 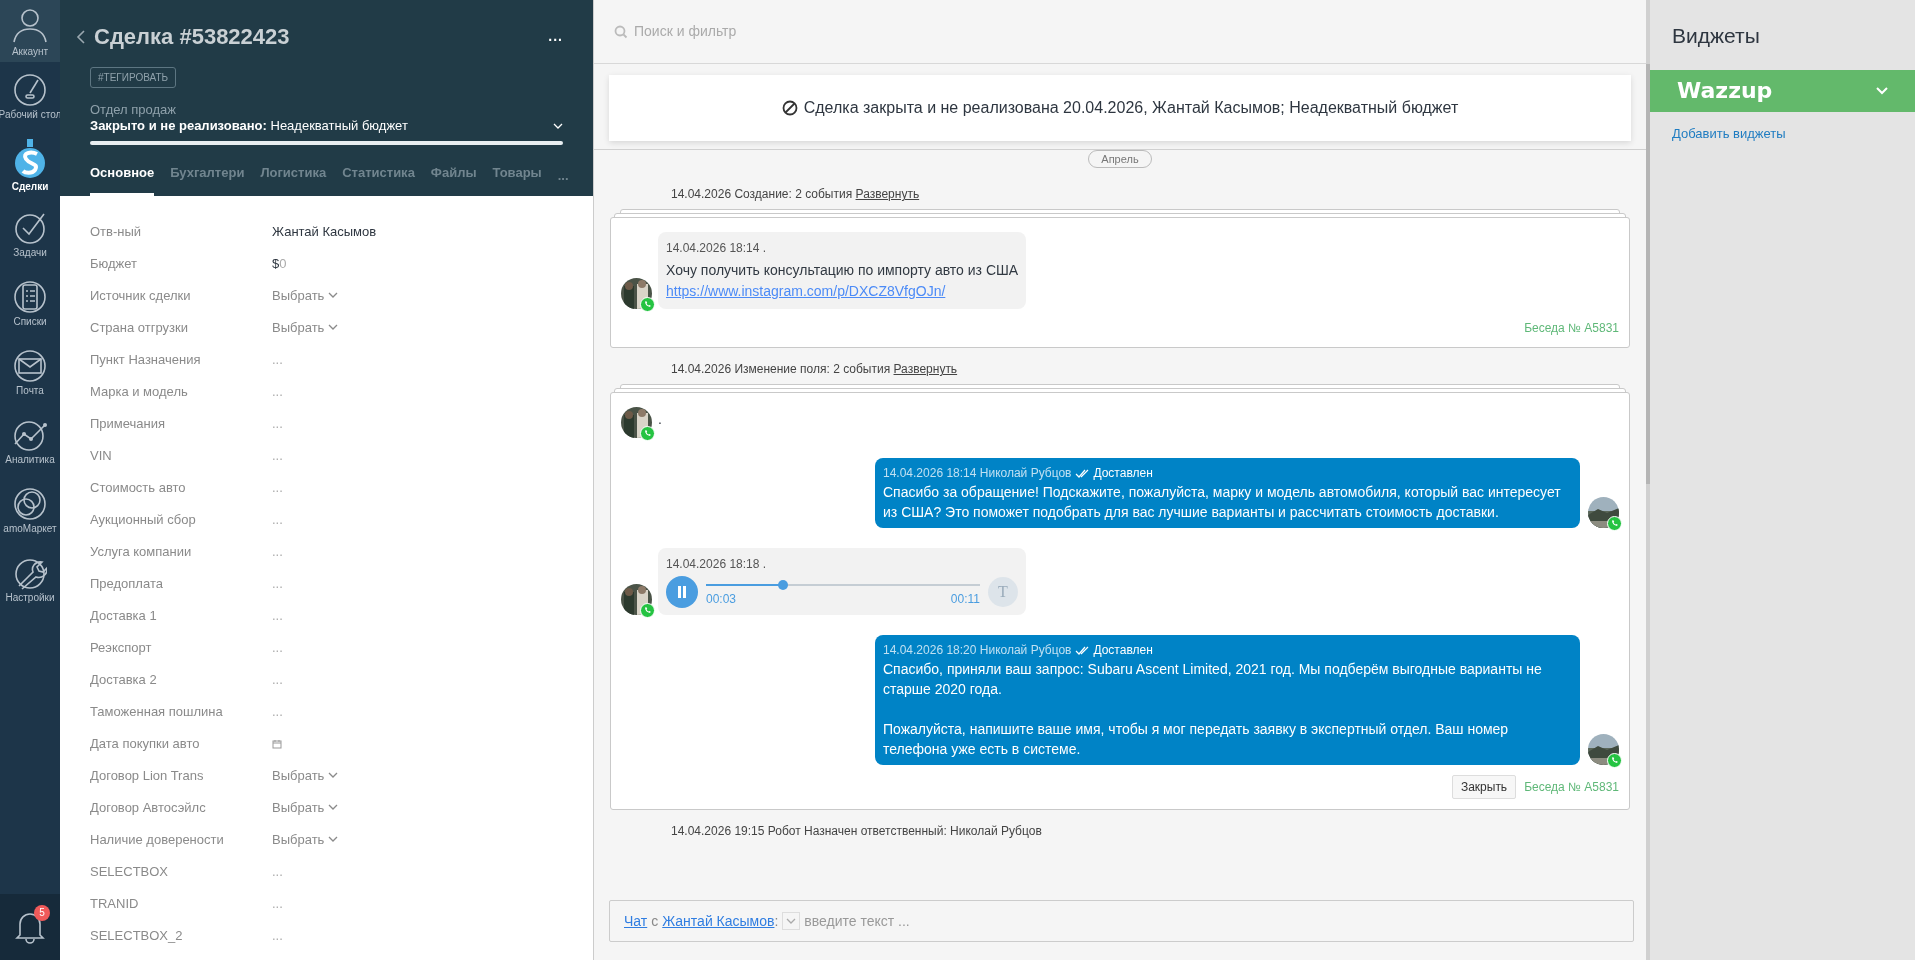 What do you see at coordinates (42, 913) in the screenshot?
I see `notification-badge: 5` at bounding box center [42, 913].